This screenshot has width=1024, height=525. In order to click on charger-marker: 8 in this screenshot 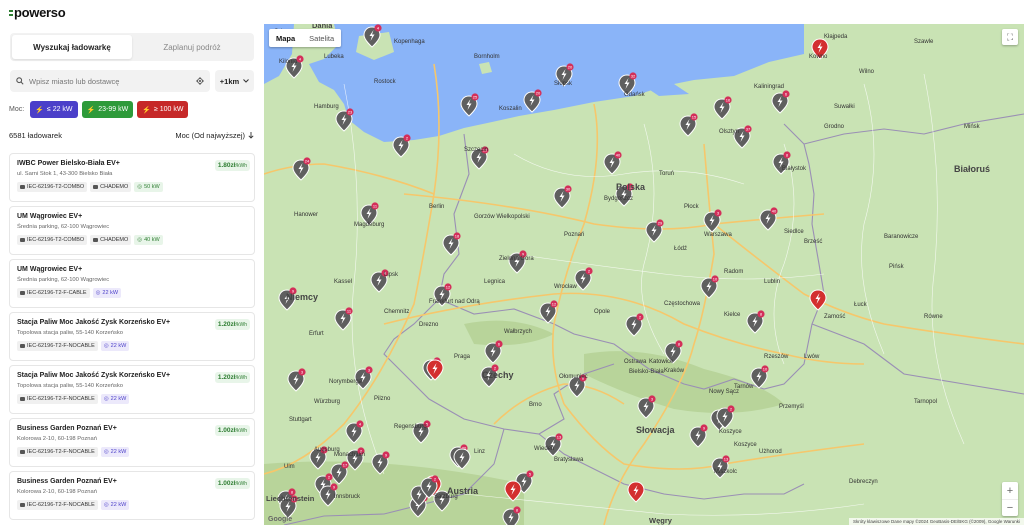, I will do `click(755, 322)`.